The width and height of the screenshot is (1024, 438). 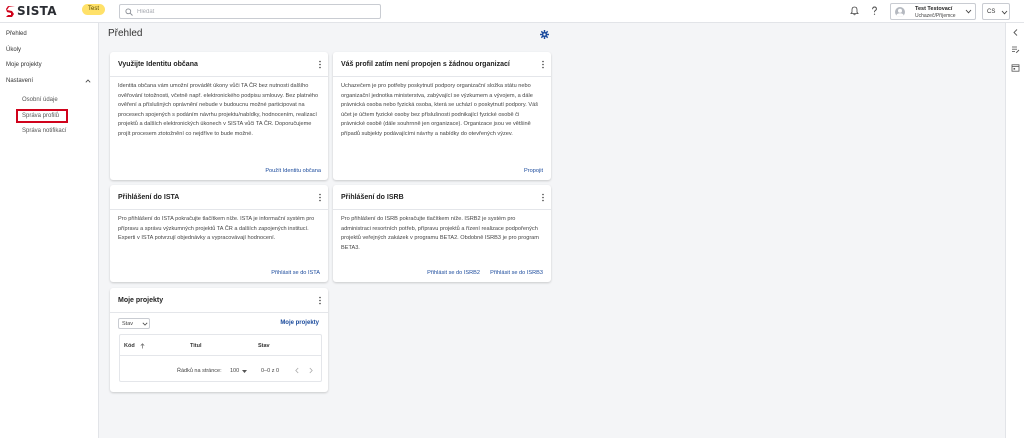 I want to click on help-icon, so click(x=874, y=11).